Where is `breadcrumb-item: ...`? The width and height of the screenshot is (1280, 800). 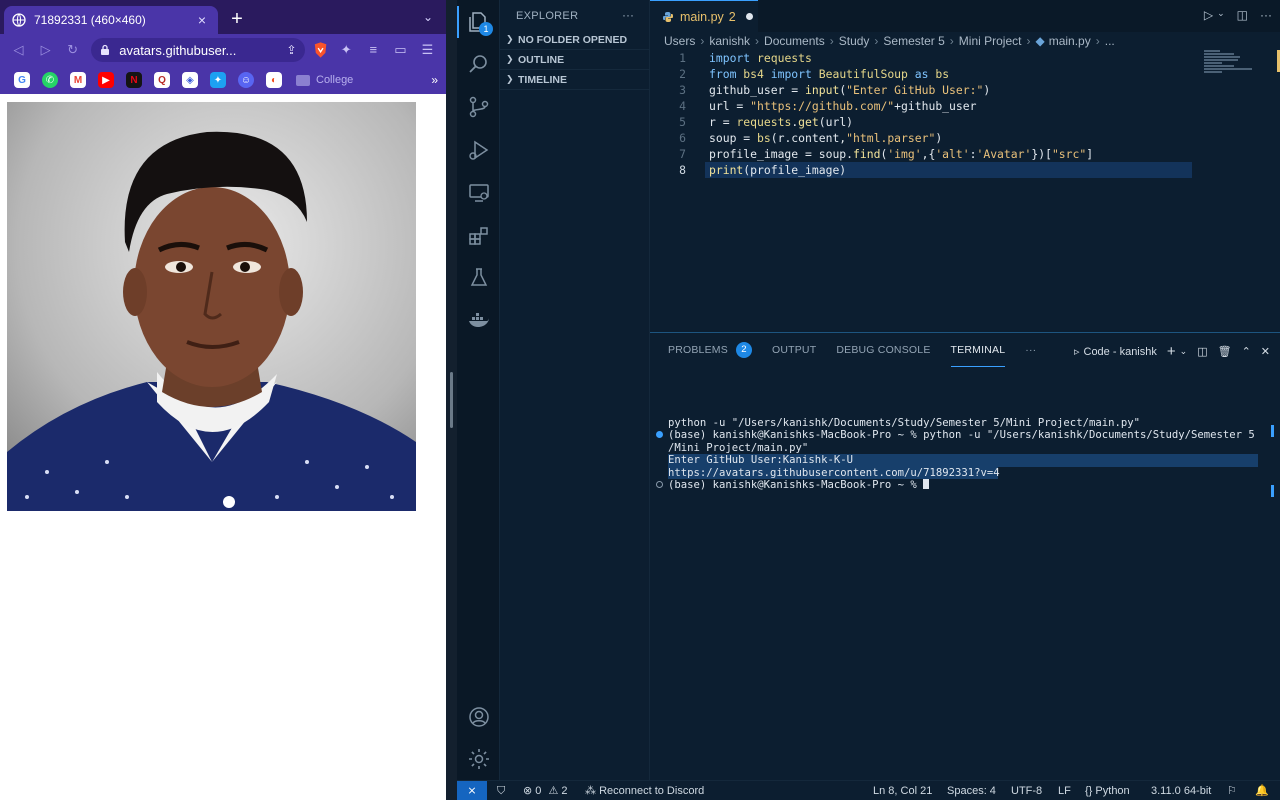
breadcrumb-item: ... is located at coordinates (1110, 41).